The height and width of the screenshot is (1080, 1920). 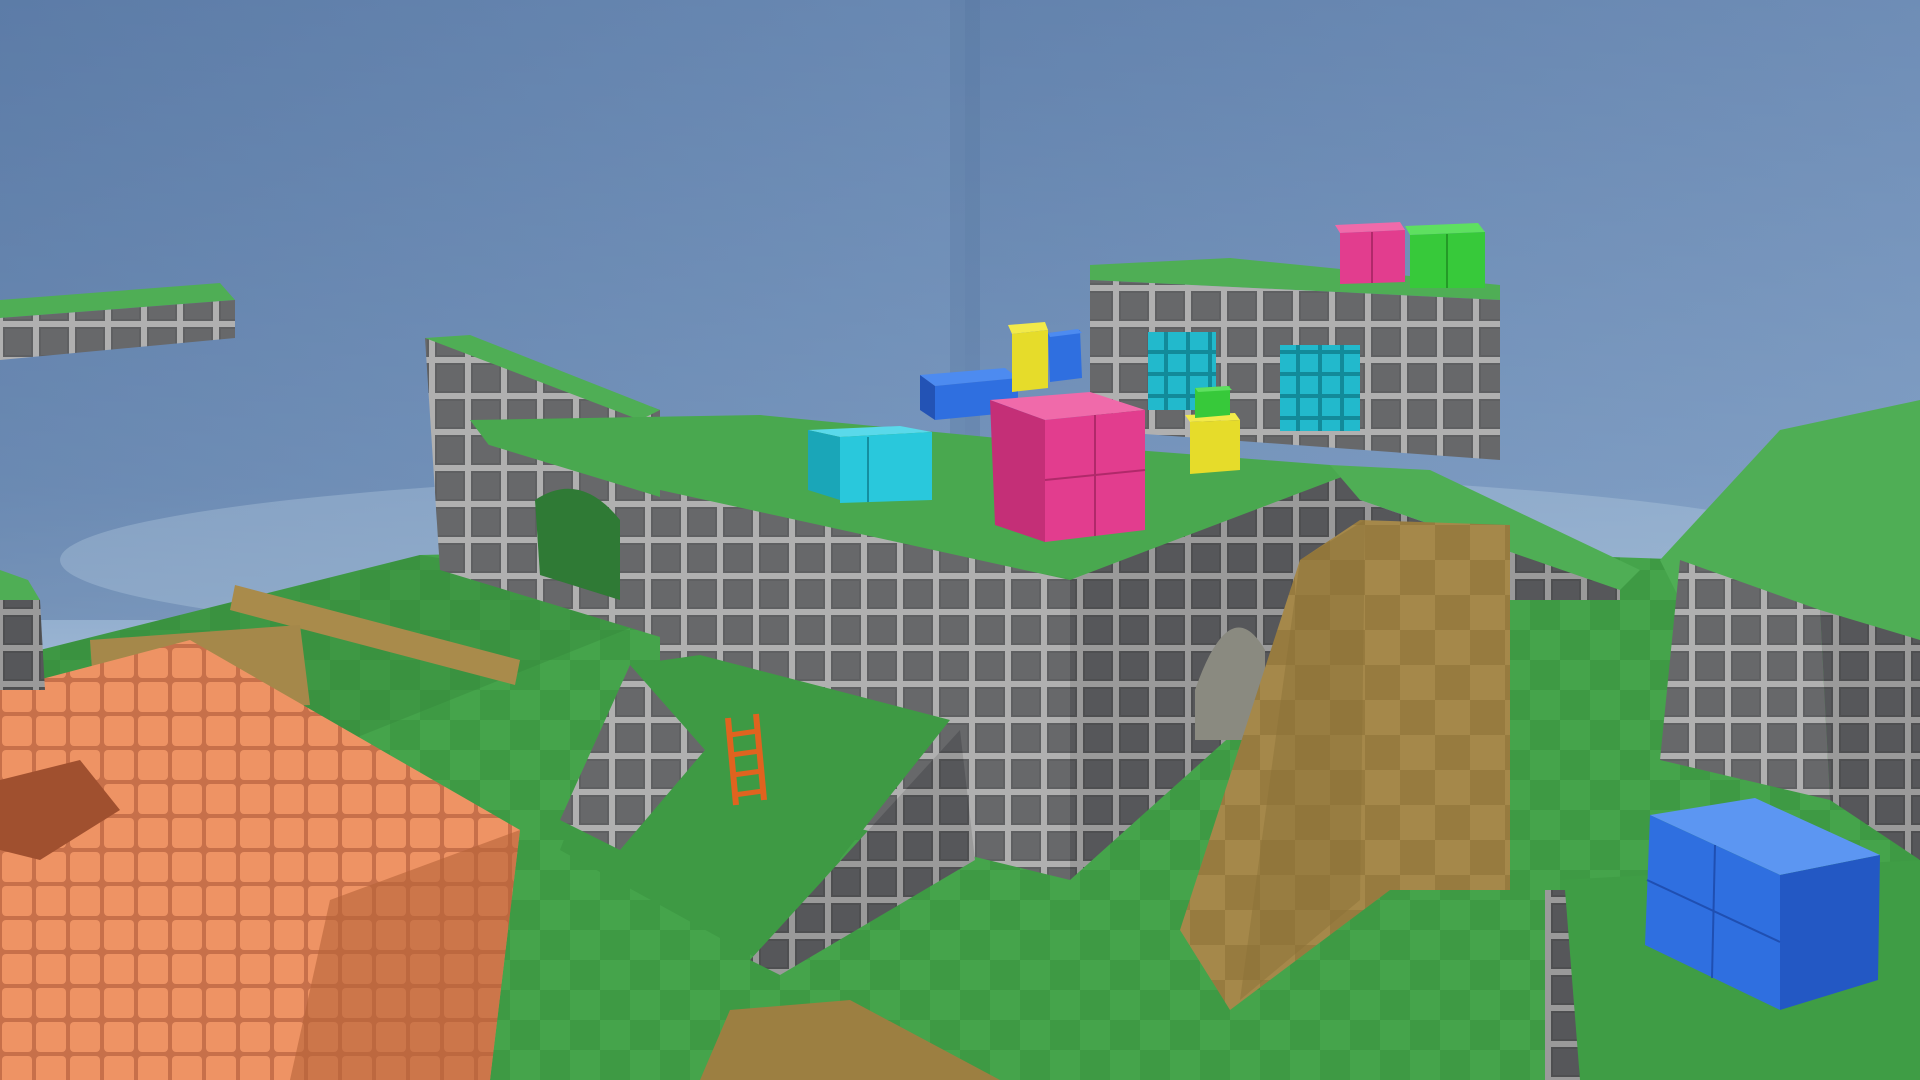 I want to click on rear-tower, so click(x=1295, y=359).